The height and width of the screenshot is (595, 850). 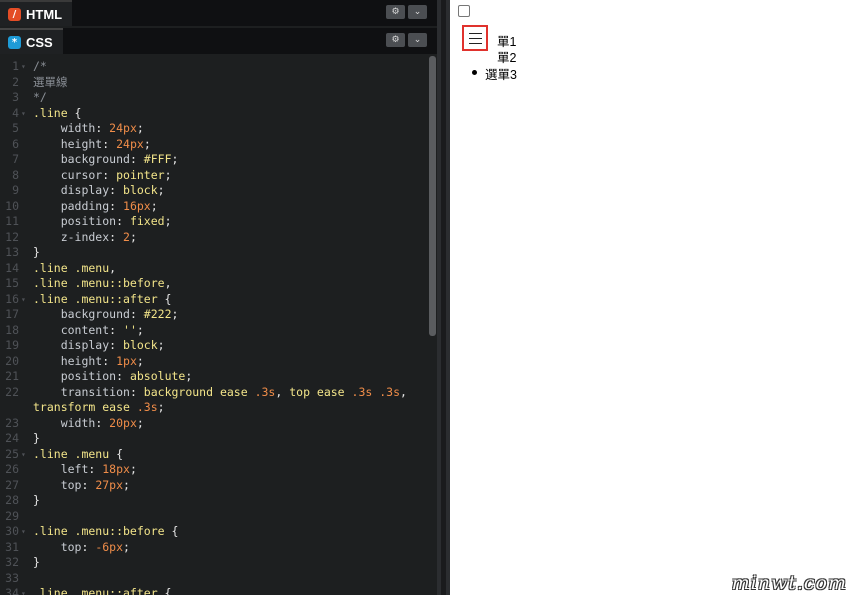 I want to click on line-number: 24, so click(x=12, y=438).